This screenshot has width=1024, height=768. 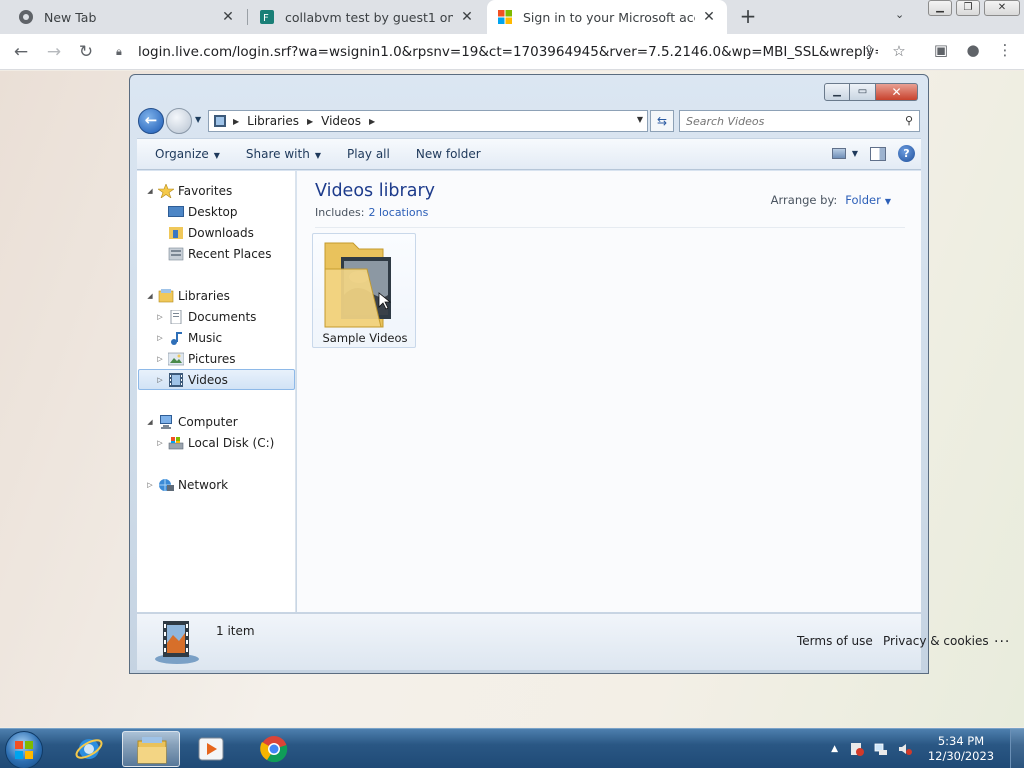 I want to click on terms-of-use-link: Terms of use, so click(x=835, y=641).